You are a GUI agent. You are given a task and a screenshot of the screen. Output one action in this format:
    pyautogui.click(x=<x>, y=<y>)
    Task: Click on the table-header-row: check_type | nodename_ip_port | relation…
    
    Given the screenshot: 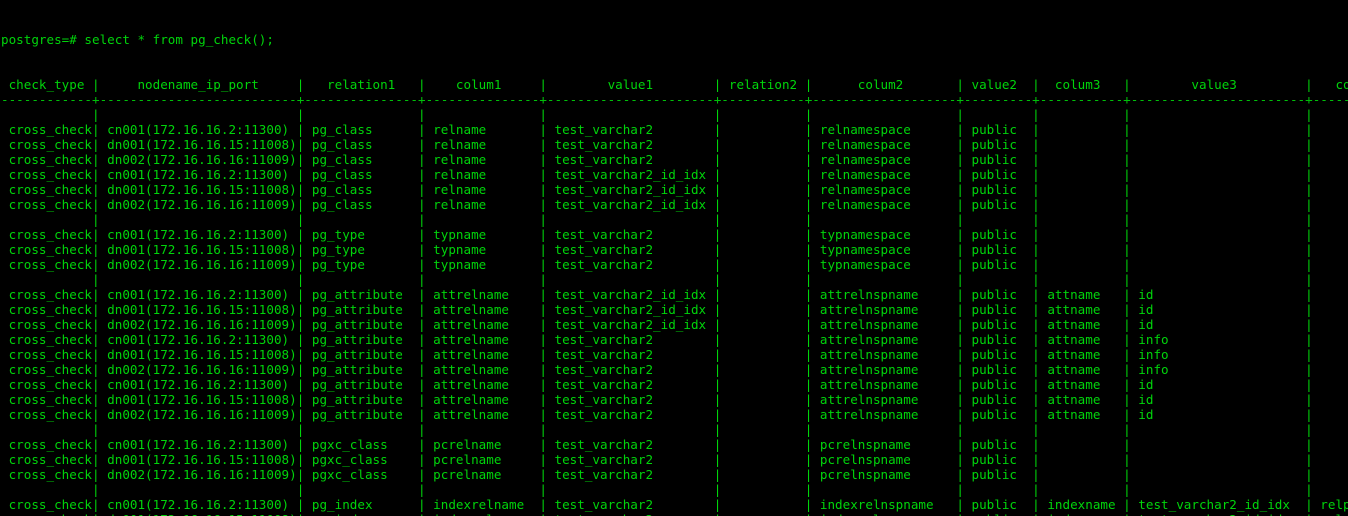 What is the action you would take?
    pyautogui.click(x=678, y=84)
    